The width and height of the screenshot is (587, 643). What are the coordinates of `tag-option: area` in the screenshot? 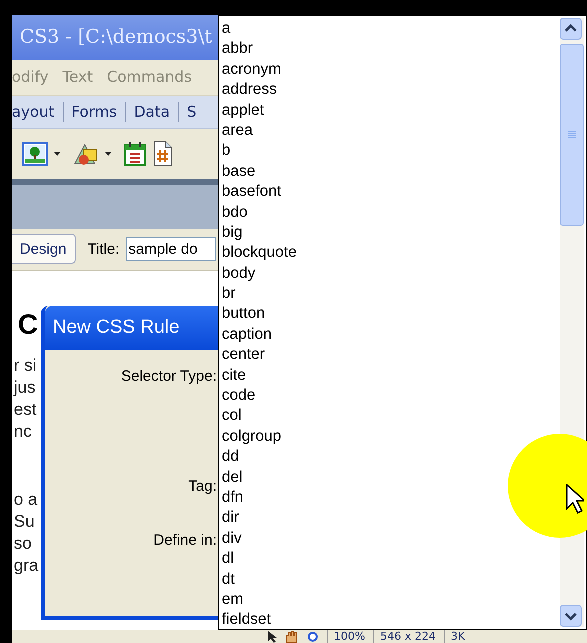 It's located at (391, 131).